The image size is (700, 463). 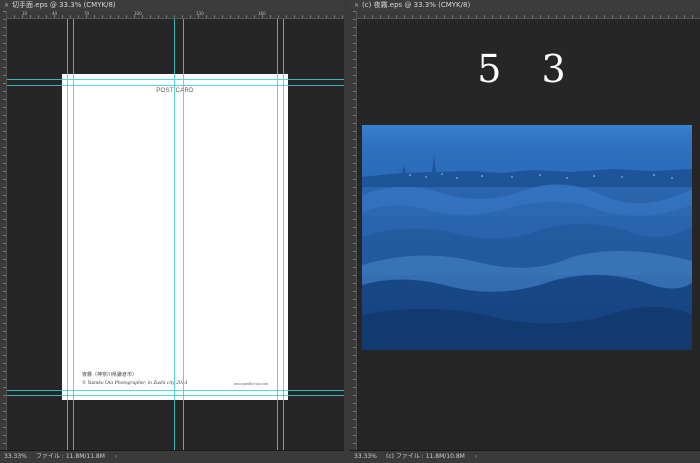 What do you see at coordinates (262, 13) in the screenshot?
I see `ruler-label: 160` at bounding box center [262, 13].